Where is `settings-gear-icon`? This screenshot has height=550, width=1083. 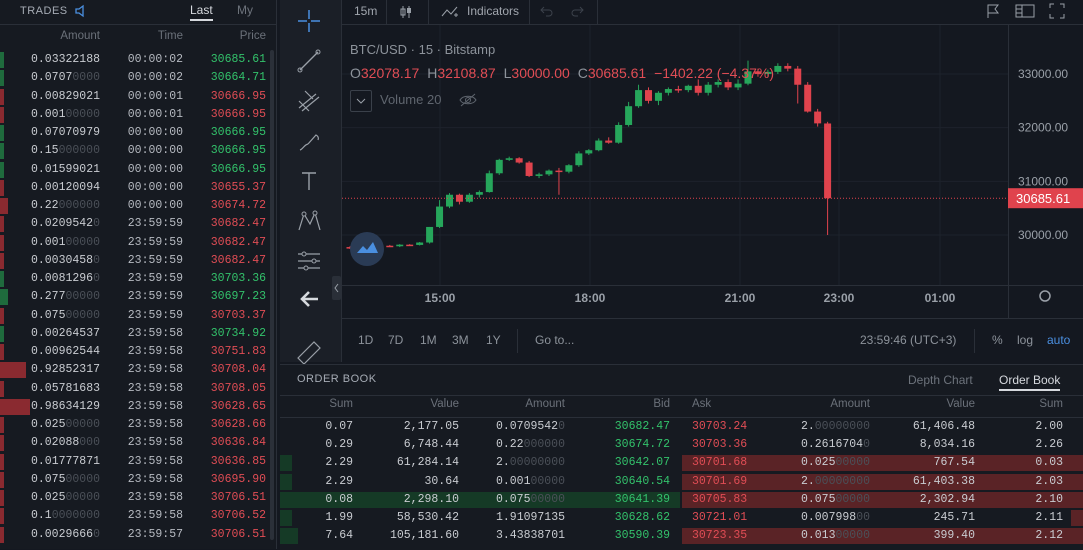 settings-gear-icon is located at coordinates (1045, 296).